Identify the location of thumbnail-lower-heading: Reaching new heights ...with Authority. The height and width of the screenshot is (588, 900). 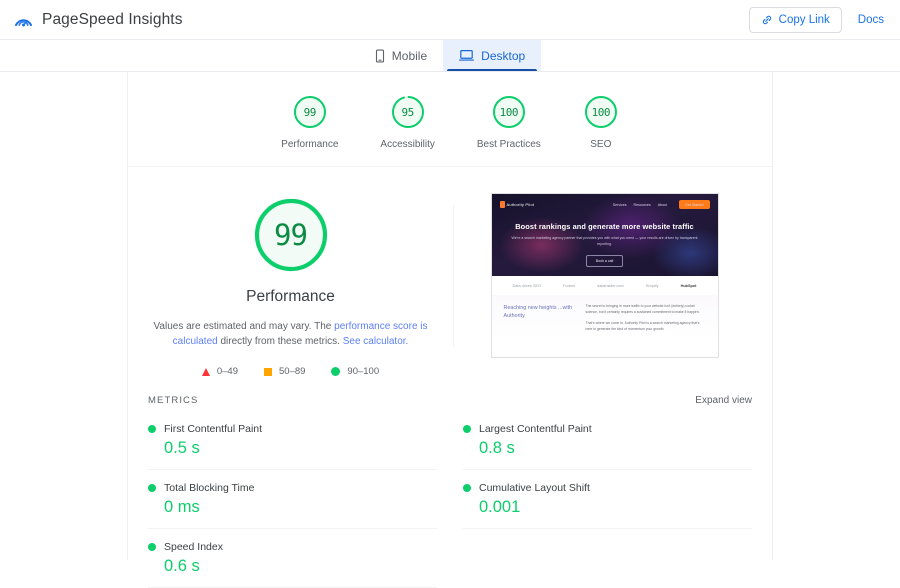
(538, 312).